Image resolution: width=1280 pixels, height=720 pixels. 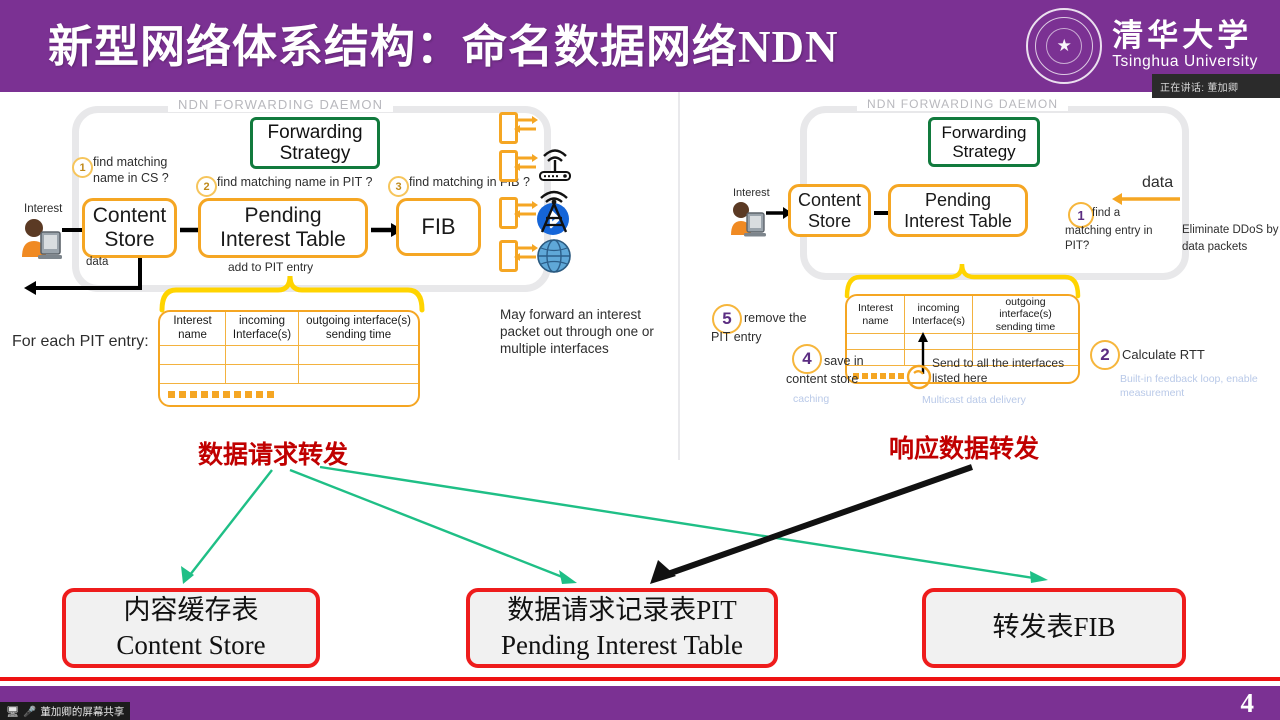 What do you see at coordinates (443, 47) in the screenshot?
I see `page-title: 新型网络体系结构：命名数据网络NDN` at bounding box center [443, 47].